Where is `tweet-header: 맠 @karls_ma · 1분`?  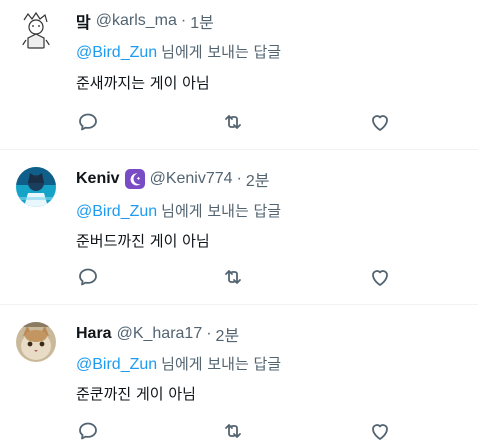
tweet-header: 맠 @karls_ma · 1분 is located at coordinates (145, 21).